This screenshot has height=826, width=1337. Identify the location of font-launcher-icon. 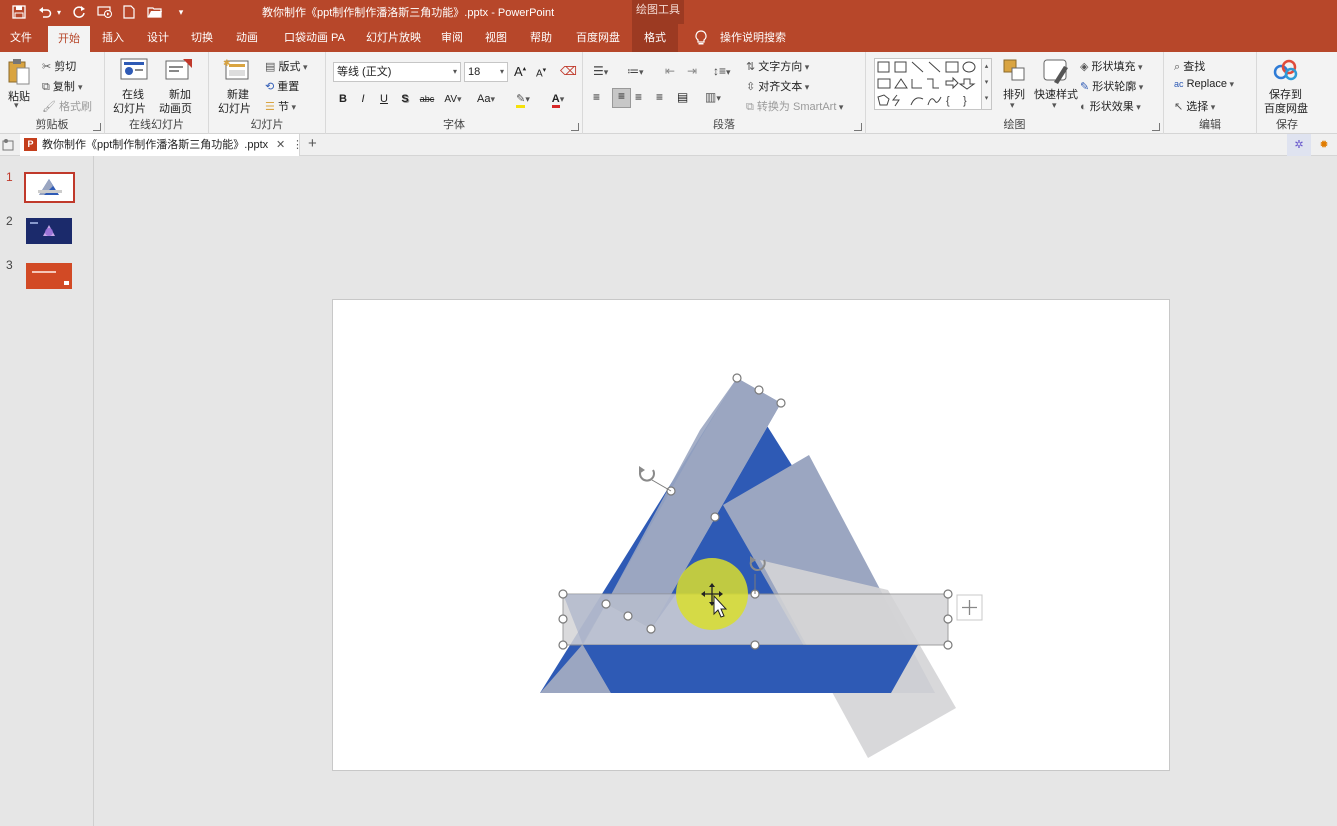
(575, 127).